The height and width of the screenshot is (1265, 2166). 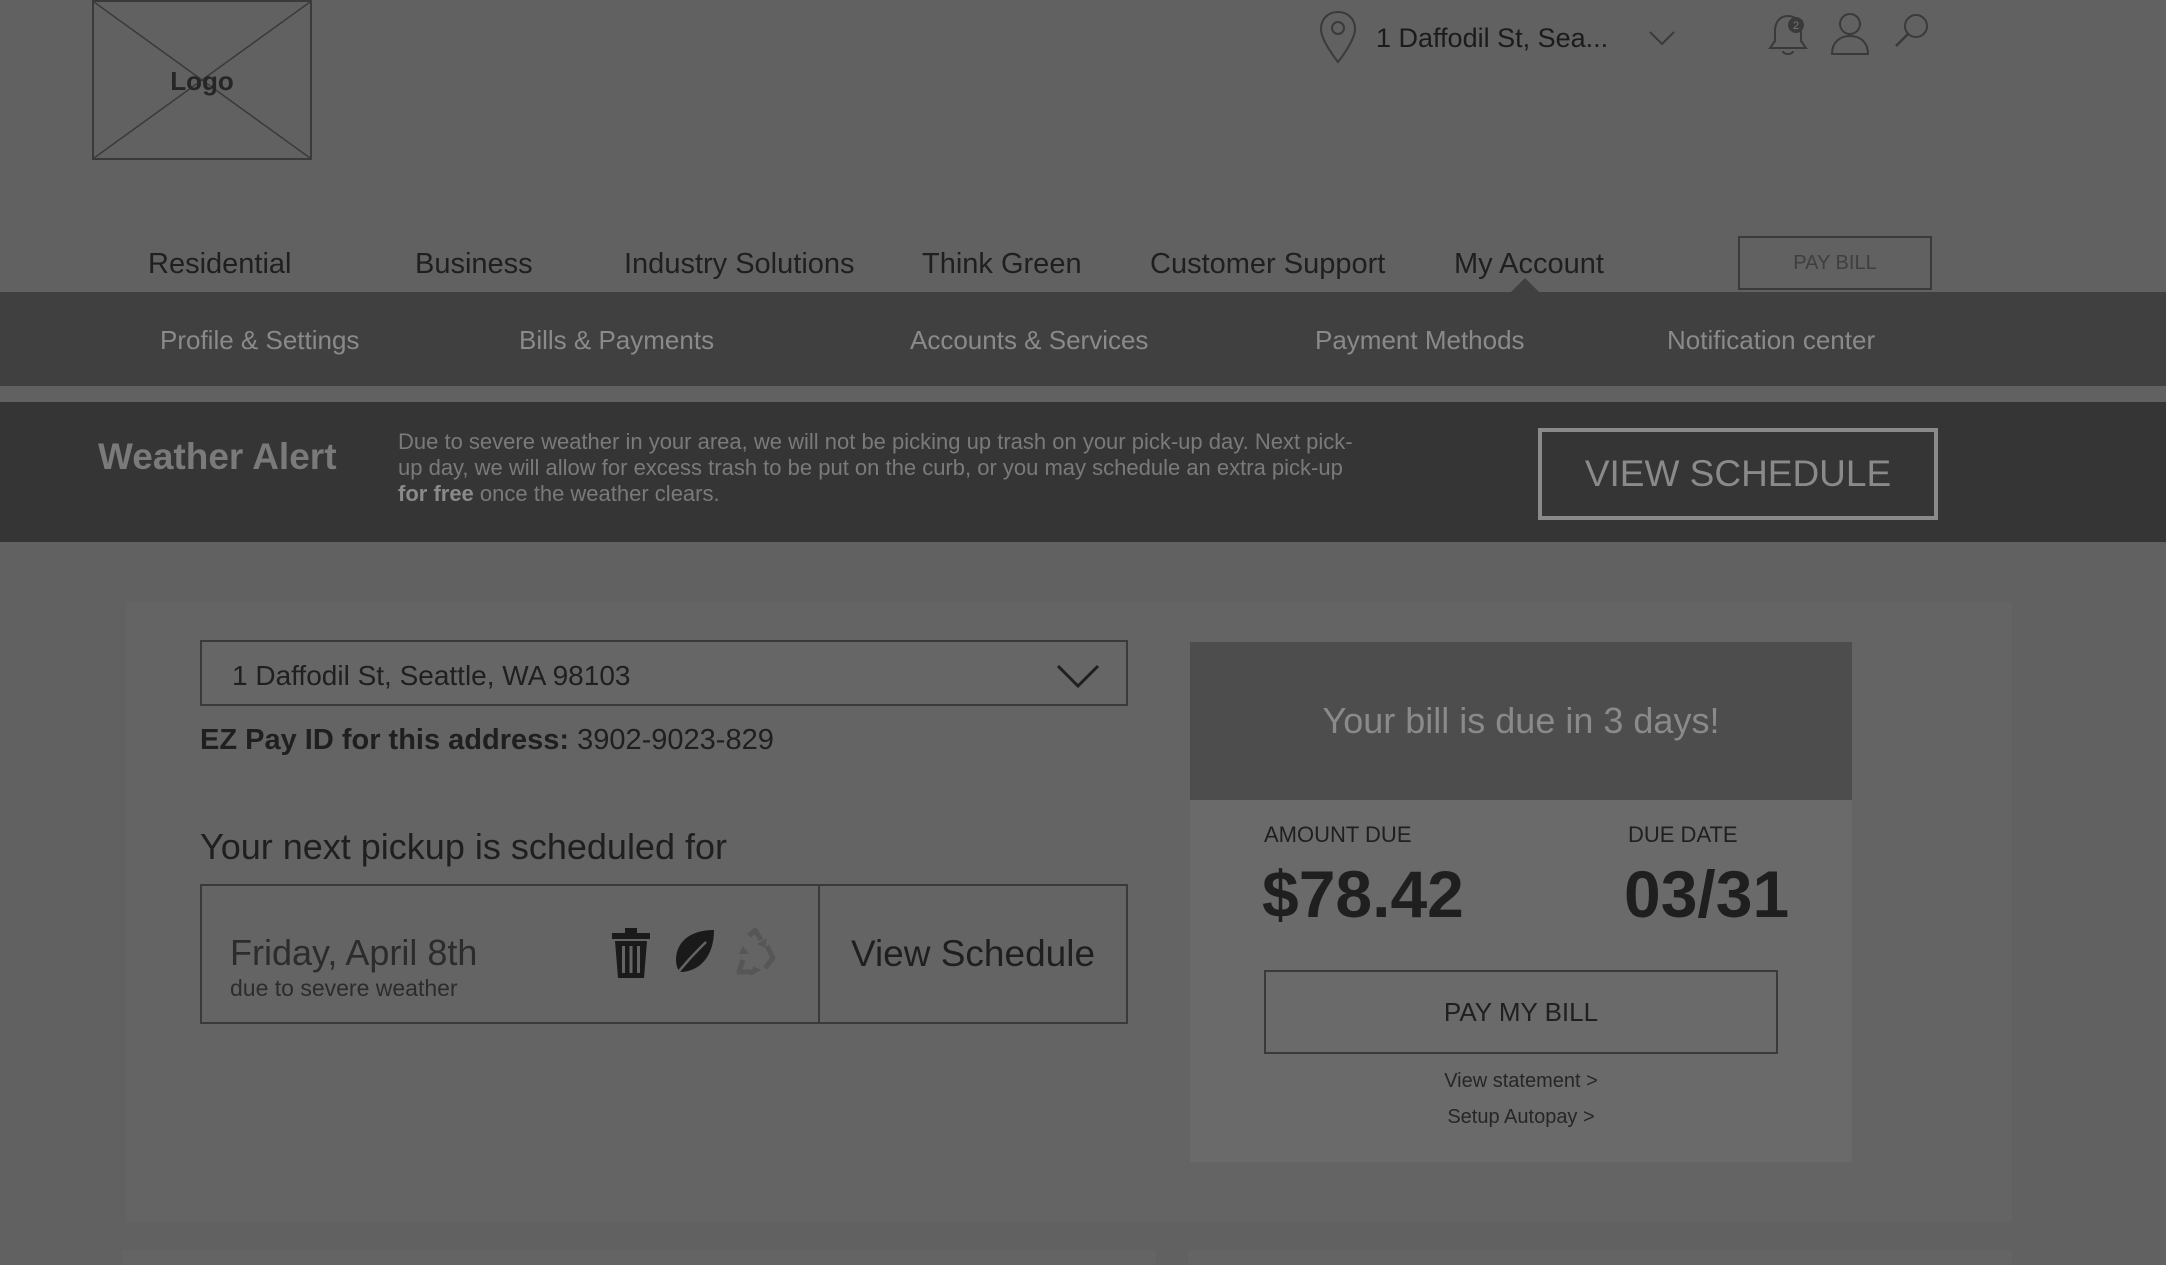 What do you see at coordinates (1600, 1257) in the screenshot?
I see `bottom-card-right` at bounding box center [1600, 1257].